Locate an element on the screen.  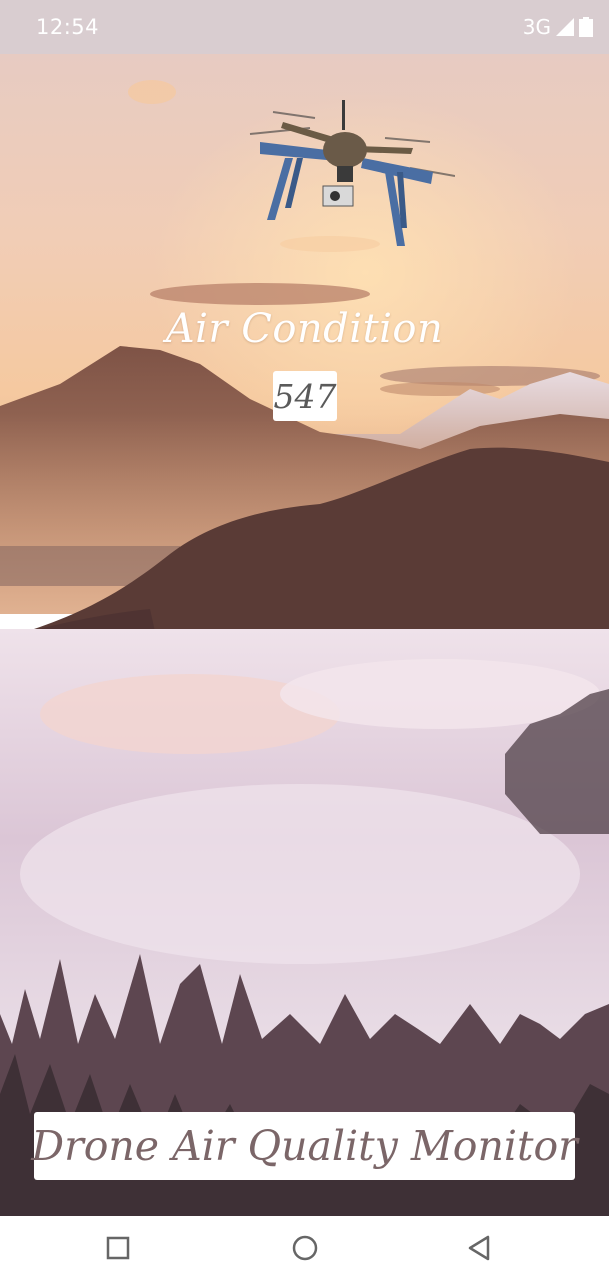
app-title-text: Drone Air Quality Monitor is located at coordinates (304, 1146).